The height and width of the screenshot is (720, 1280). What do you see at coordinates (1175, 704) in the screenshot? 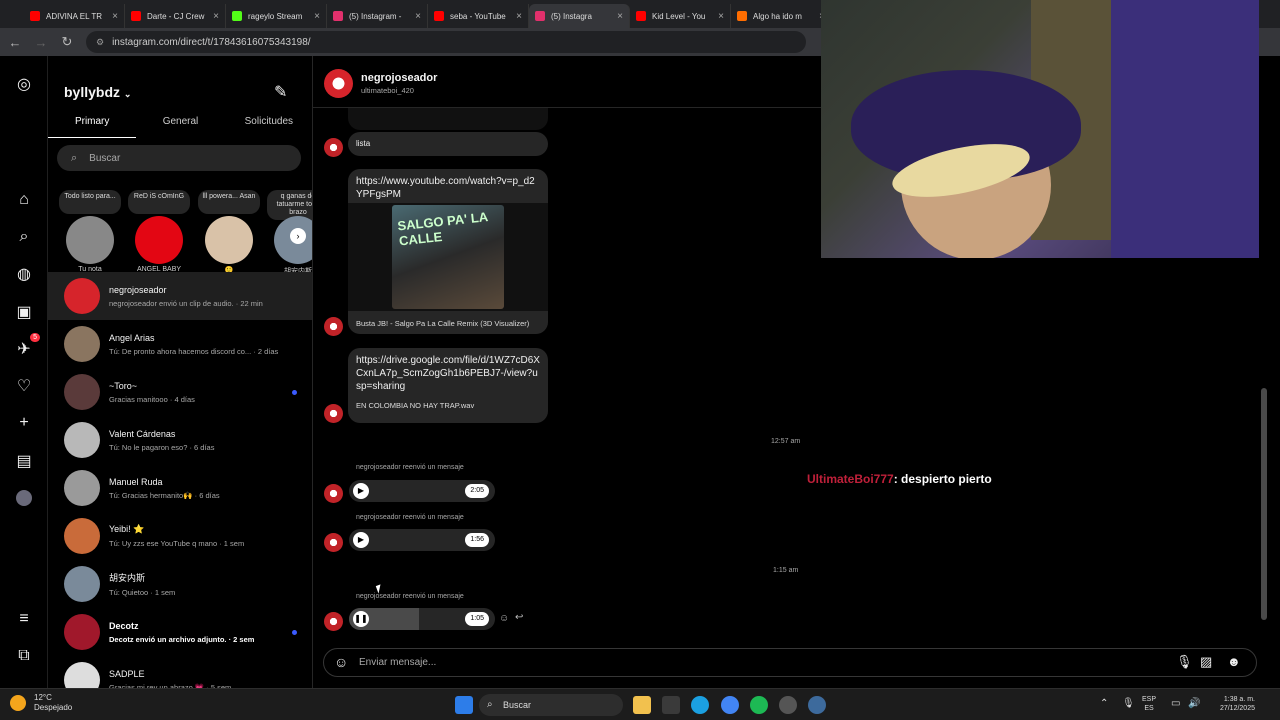
I see `network-icon: ▭` at bounding box center [1175, 704].